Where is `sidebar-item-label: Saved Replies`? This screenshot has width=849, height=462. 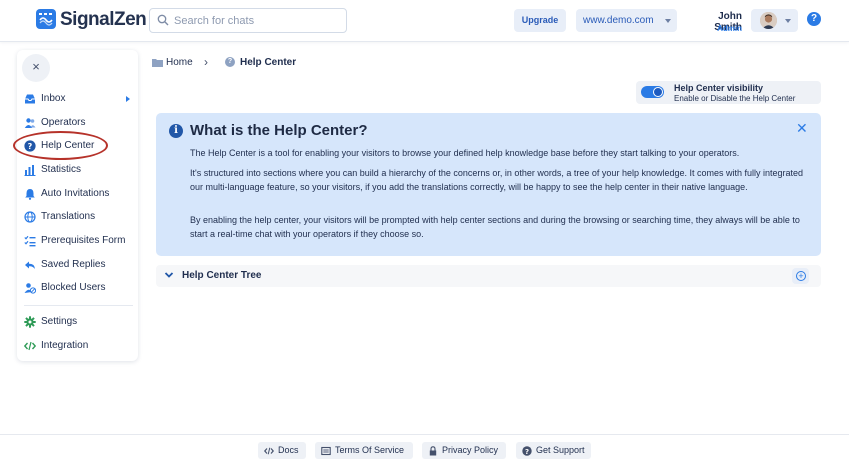 sidebar-item-label: Saved Replies is located at coordinates (73, 264).